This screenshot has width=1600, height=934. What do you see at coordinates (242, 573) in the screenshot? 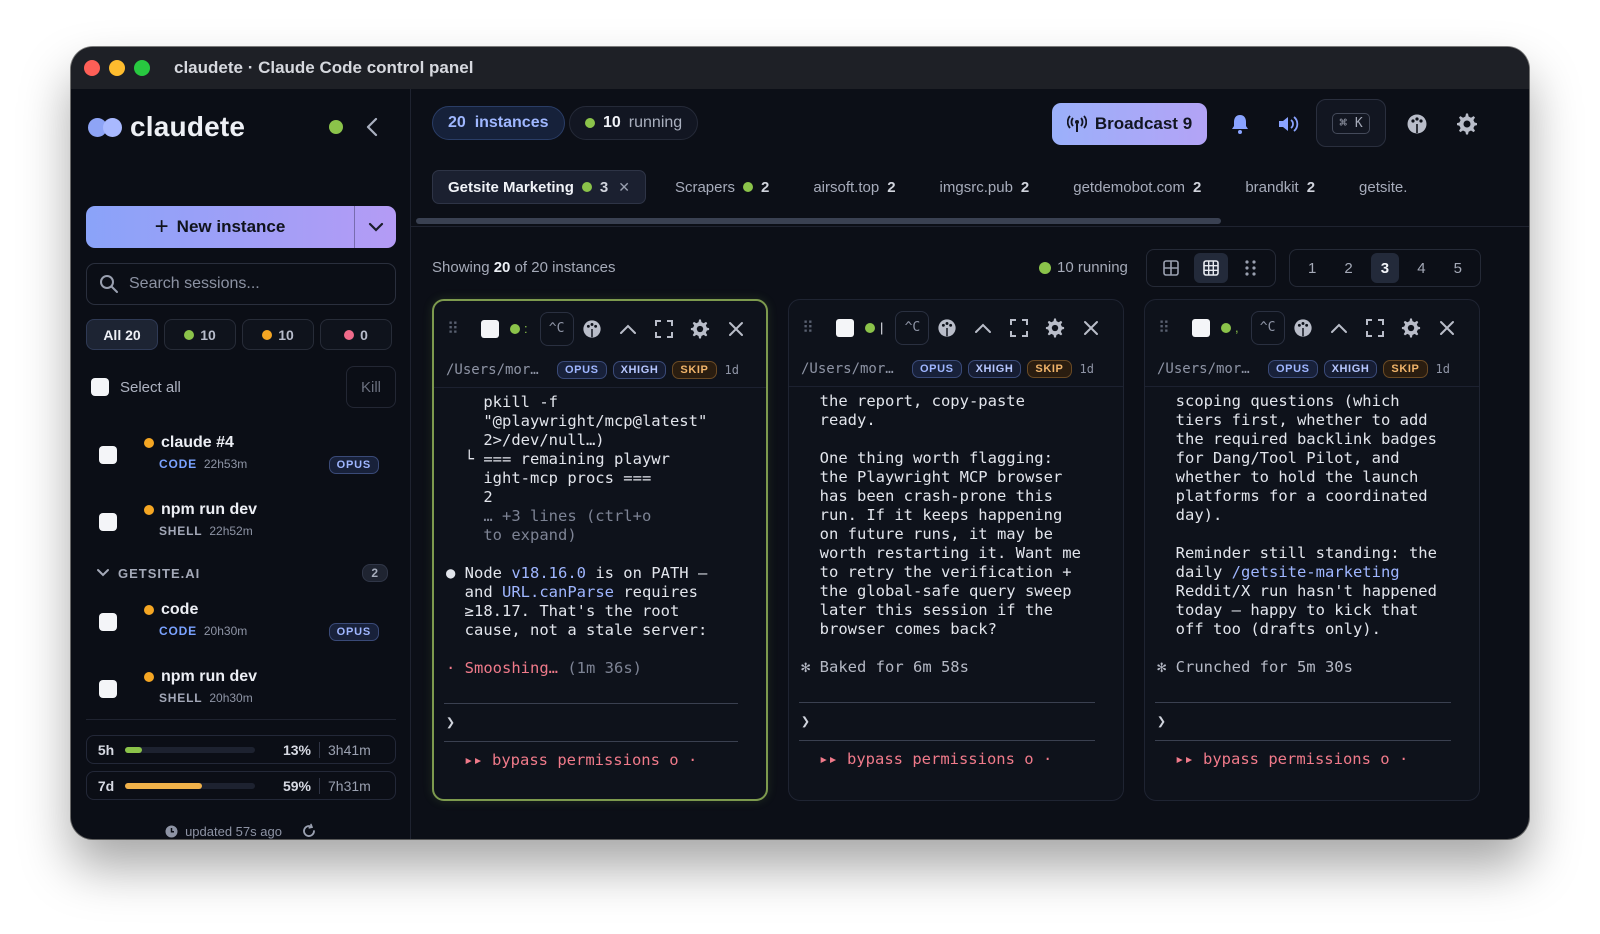
I see `group-header-getsite: GETSITE.AI 2` at bounding box center [242, 573].